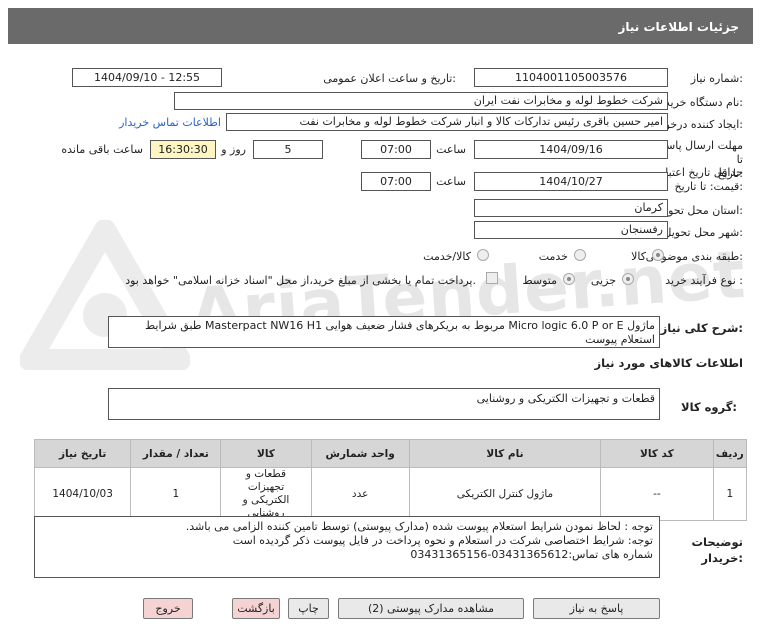 The image size is (761, 635). What do you see at coordinates (571, 181) in the screenshot?
I see `validity-date-field: 1404/10/27` at bounding box center [571, 181].